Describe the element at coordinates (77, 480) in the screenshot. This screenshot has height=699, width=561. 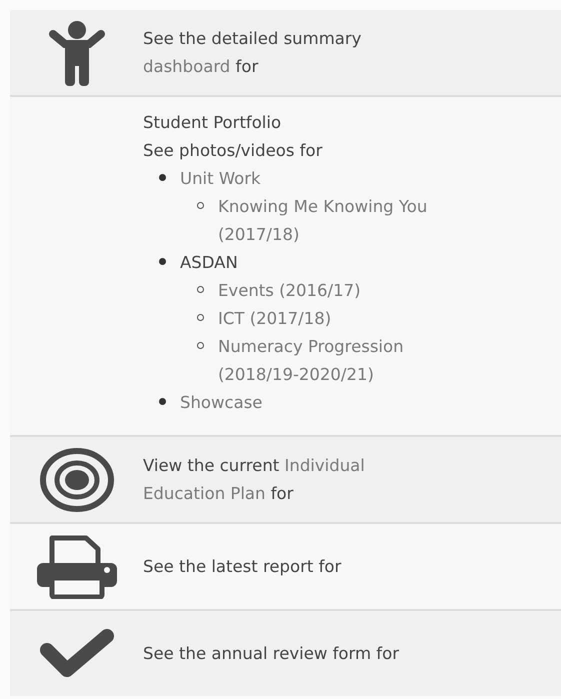
I see `target-icon` at that location.